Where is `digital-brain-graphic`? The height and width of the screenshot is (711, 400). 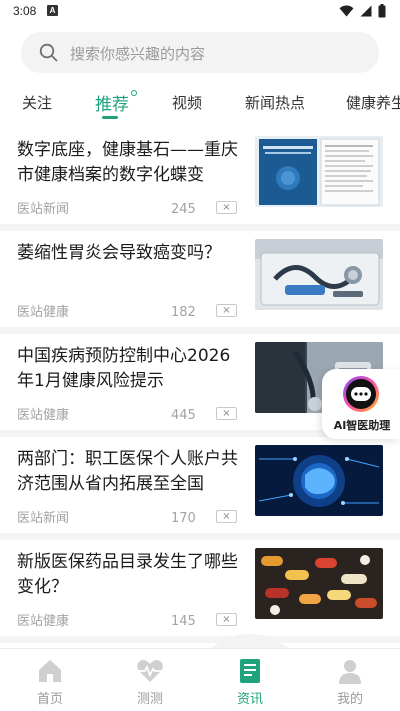
digital-brain-graphic is located at coordinates (319, 480).